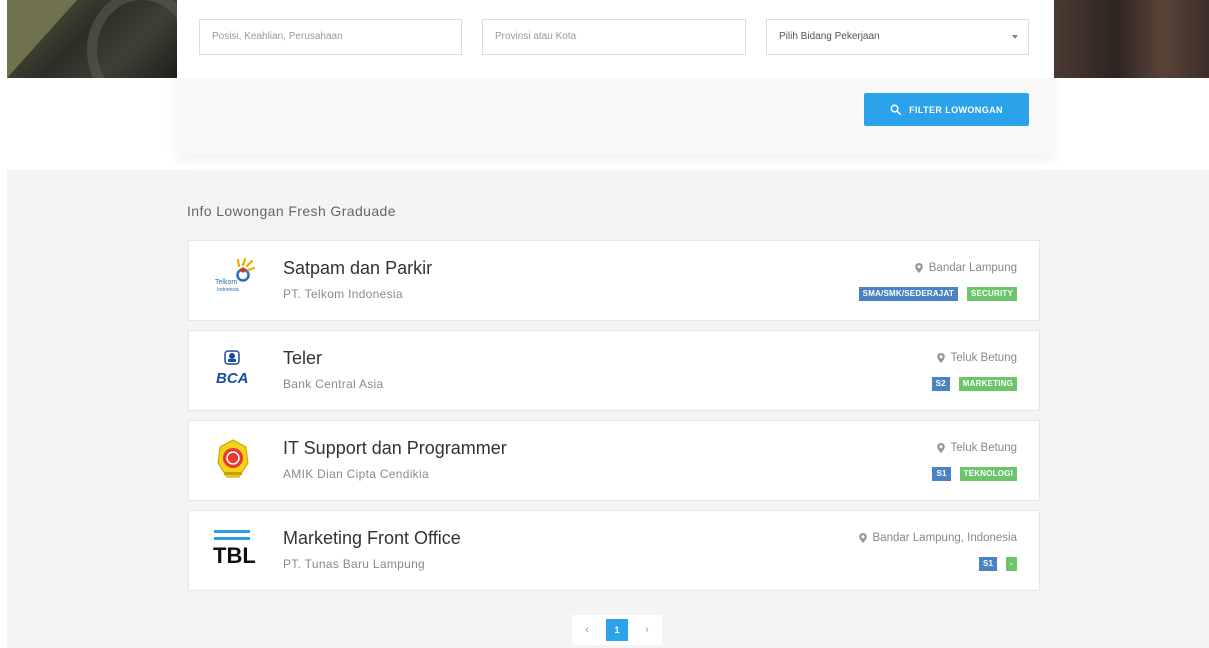  What do you see at coordinates (232, 378) in the screenshot?
I see `bca-logo-text: BCA` at bounding box center [232, 378].